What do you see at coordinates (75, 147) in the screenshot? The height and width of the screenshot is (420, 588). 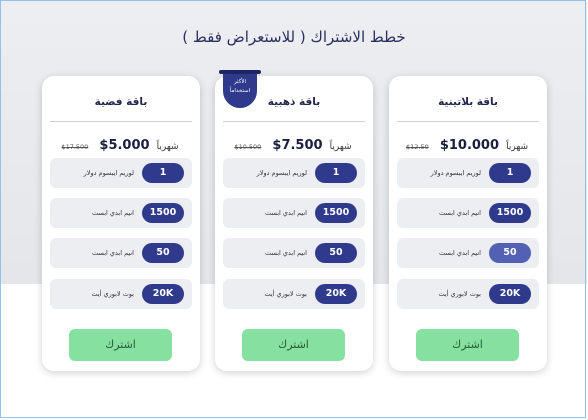 I see `old-price: 17.500$` at bounding box center [75, 147].